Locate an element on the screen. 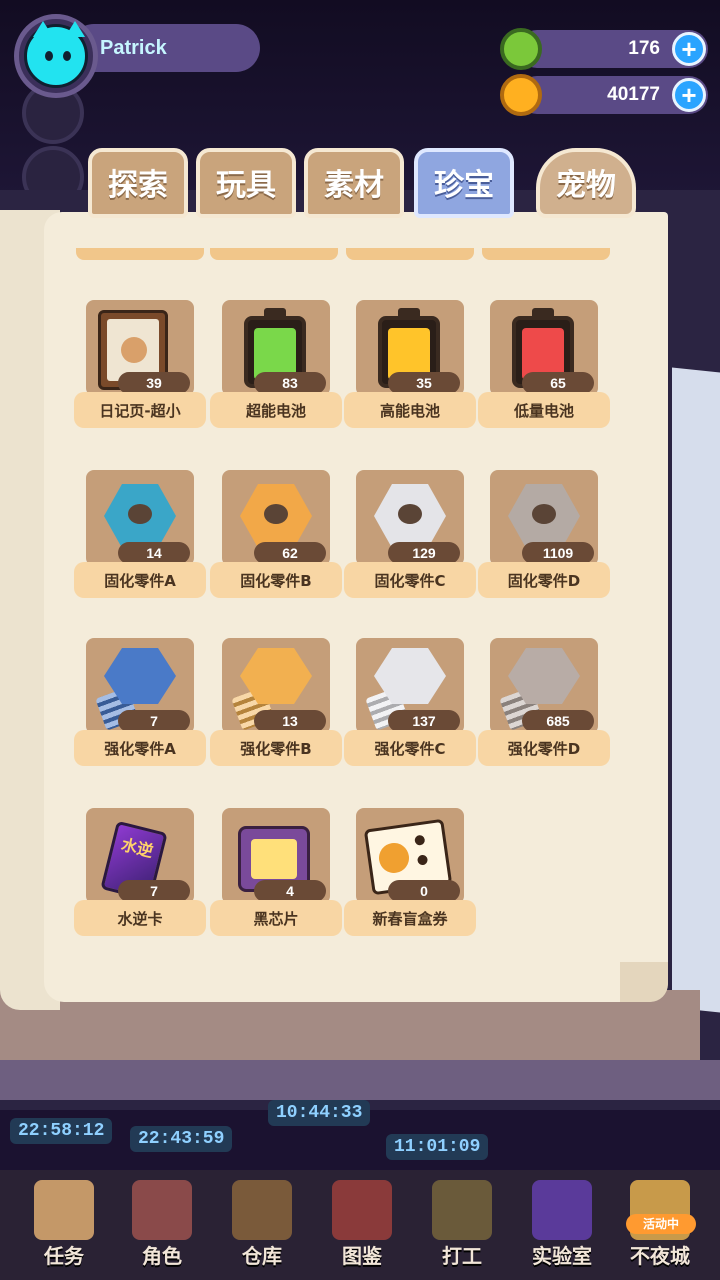 The width and height of the screenshot is (720, 1280). work-icon is located at coordinates (462, 1210).